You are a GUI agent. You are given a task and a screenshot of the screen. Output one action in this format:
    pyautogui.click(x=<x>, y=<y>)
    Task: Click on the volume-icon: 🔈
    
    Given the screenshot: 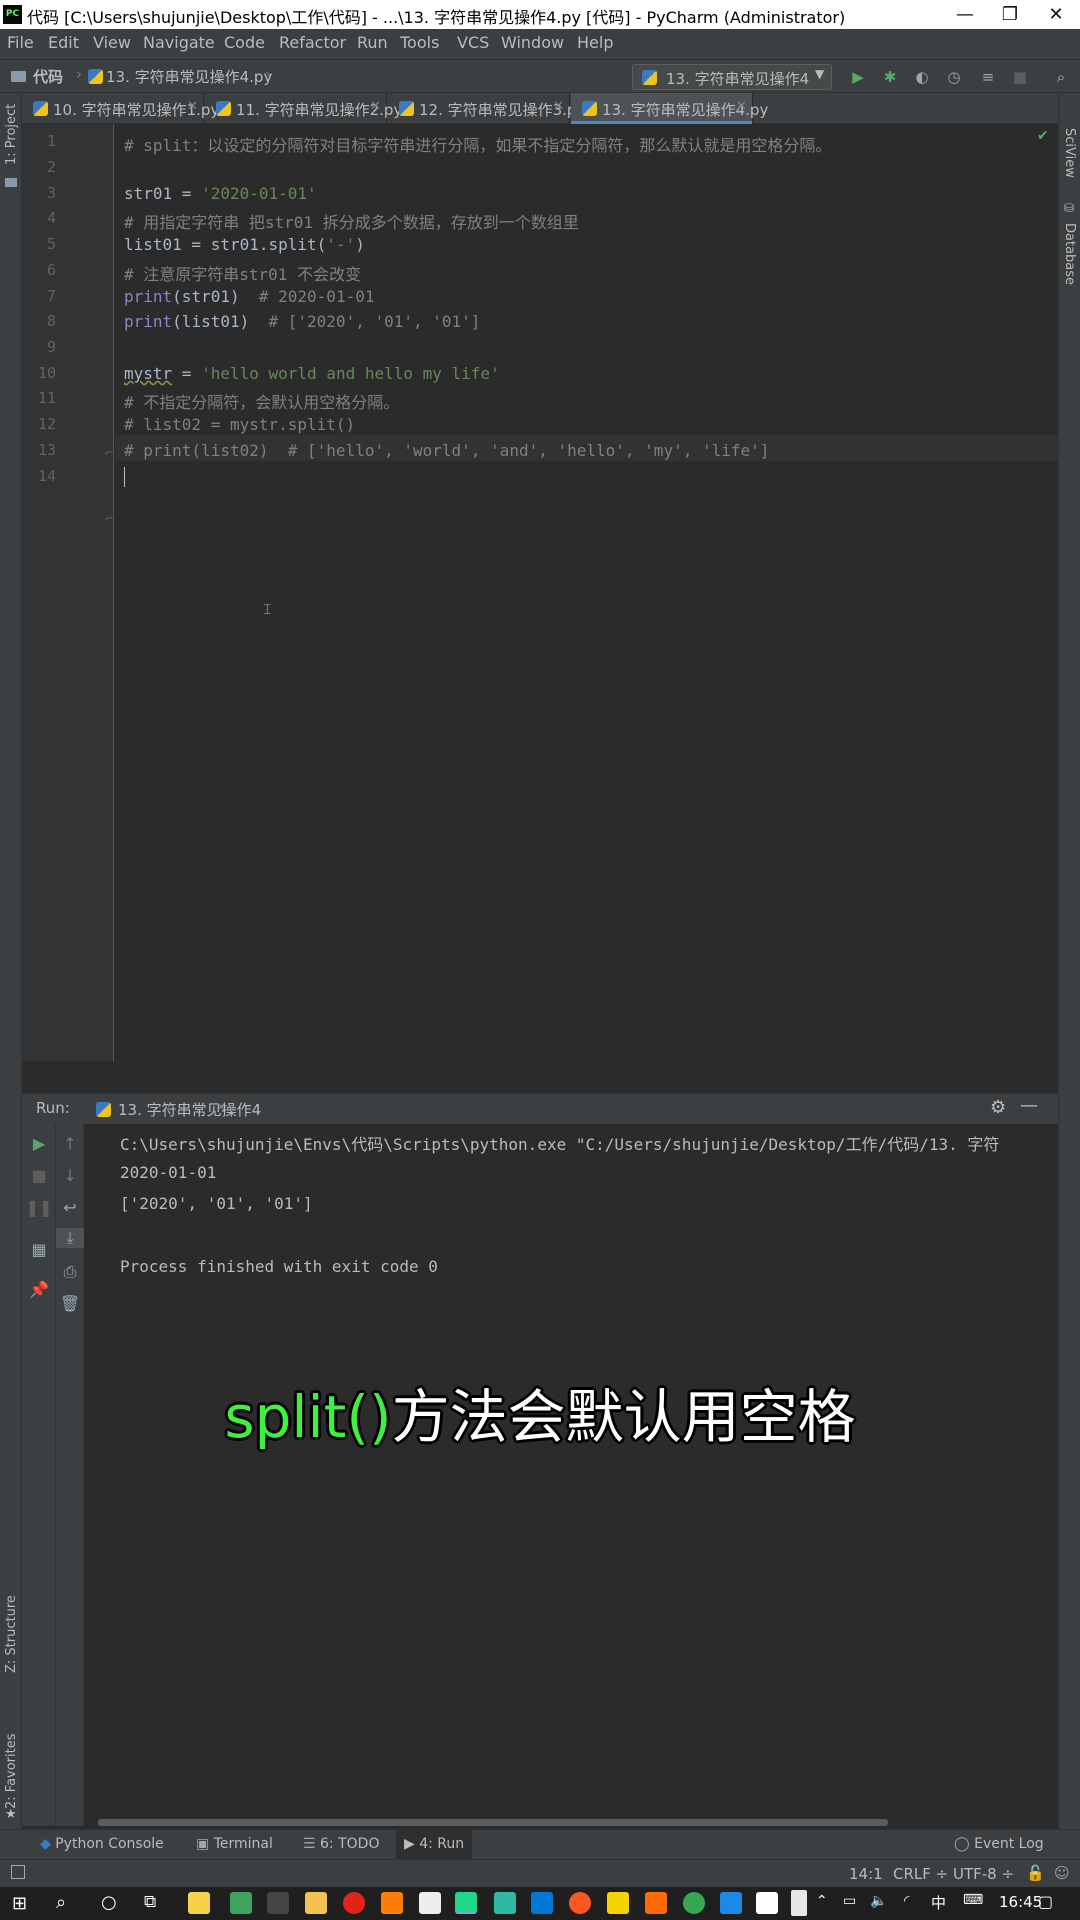 What is the action you would take?
    pyautogui.click(x=878, y=1901)
    